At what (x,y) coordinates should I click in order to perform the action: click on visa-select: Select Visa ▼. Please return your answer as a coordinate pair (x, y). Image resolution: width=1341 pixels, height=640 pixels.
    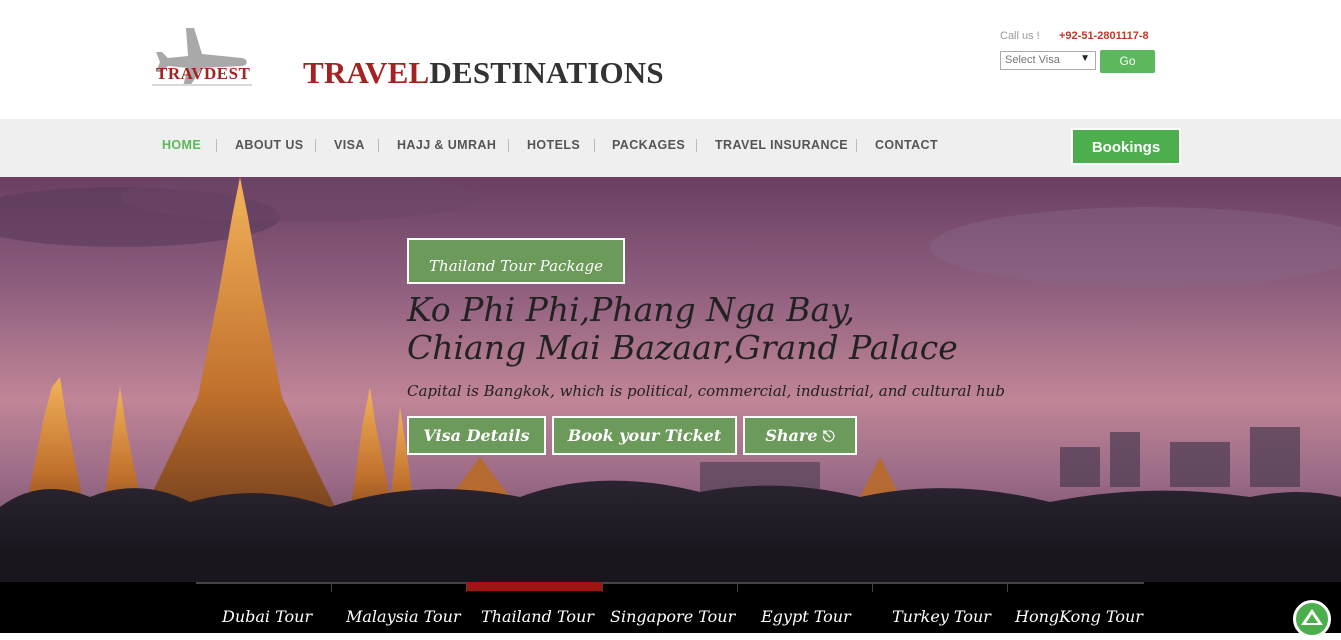
    Looking at the image, I should click on (1048, 60).